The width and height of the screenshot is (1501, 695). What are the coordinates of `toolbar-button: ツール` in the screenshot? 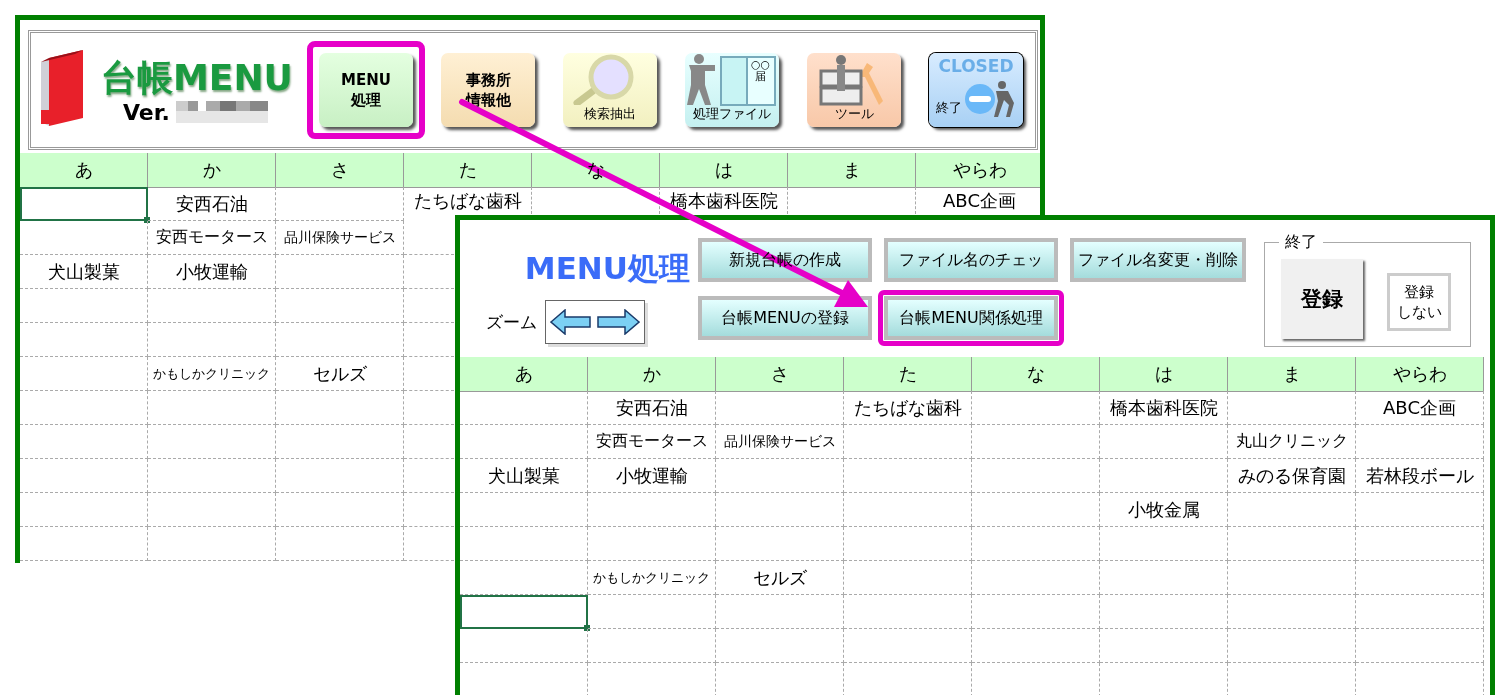 It's located at (854, 90).